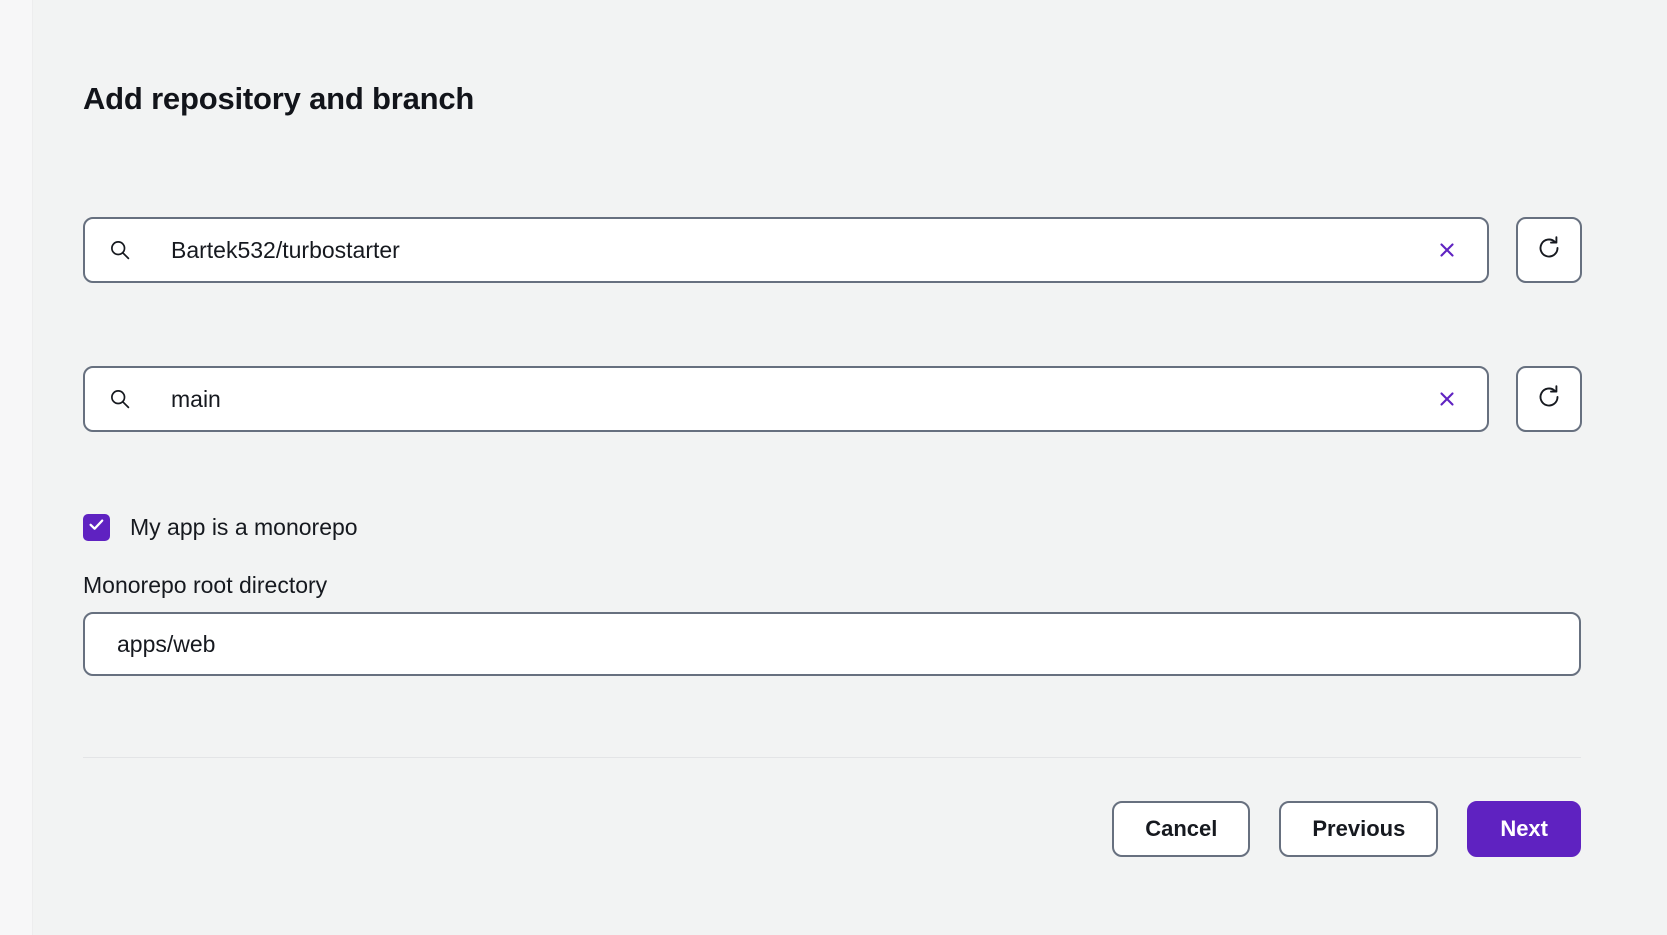  I want to click on refresh-branches-button, so click(1549, 399).